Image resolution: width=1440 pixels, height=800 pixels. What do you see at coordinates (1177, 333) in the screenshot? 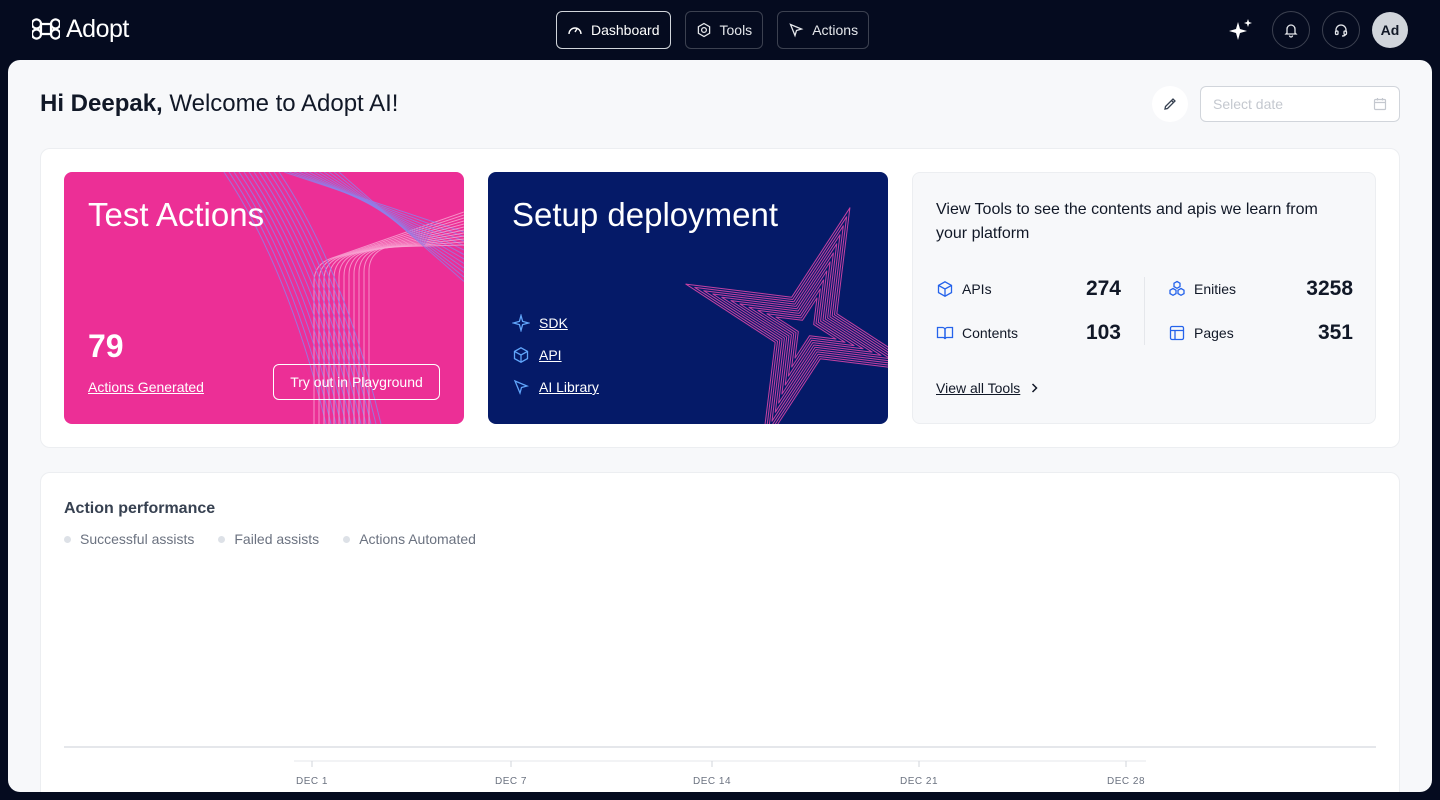
I see `layout-icon` at bounding box center [1177, 333].